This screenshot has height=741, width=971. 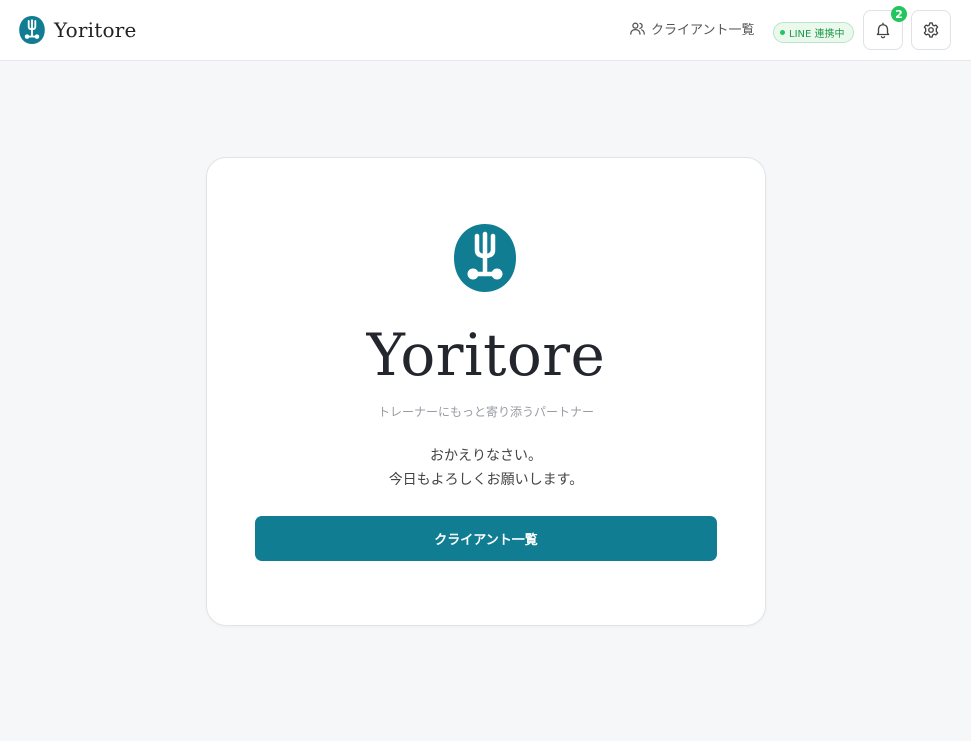 What do you see at coordinates (486, 355) in the screenshot?
I see `app-title: Yoritore` at bounding box center [486, 355].